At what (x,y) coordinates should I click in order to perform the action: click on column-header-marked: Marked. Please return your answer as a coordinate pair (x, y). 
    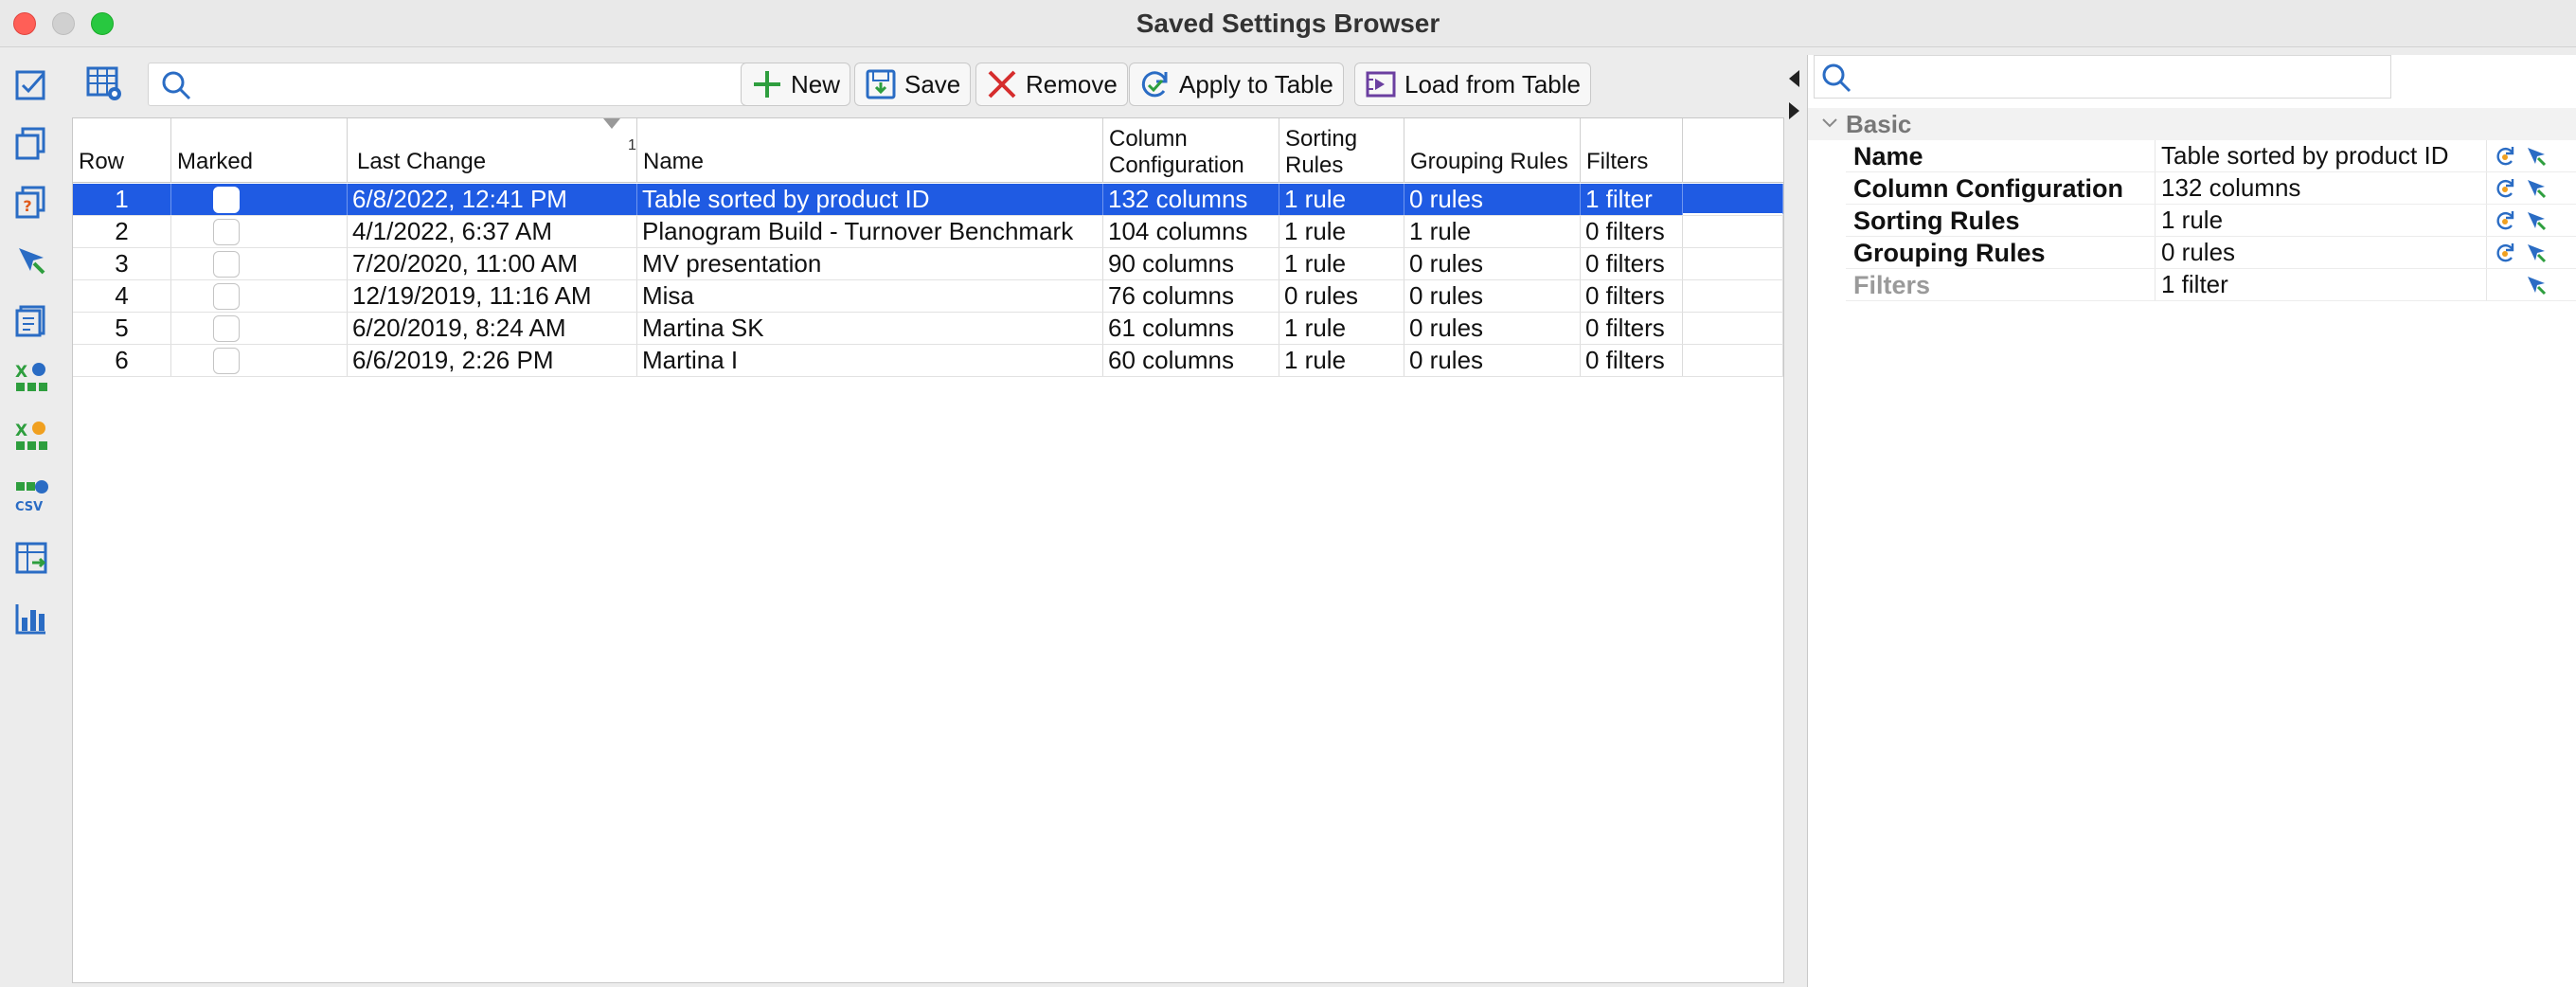
    Looking at the image, I should click on (259, 150).